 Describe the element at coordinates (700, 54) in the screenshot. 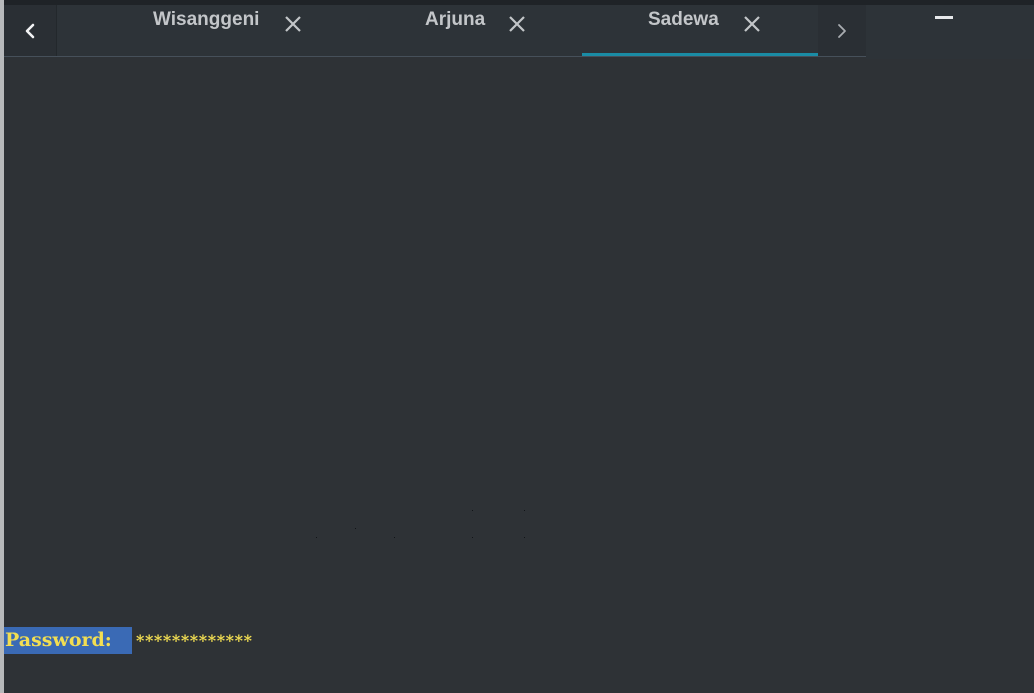

I see `active-tab-indicator` at that location.